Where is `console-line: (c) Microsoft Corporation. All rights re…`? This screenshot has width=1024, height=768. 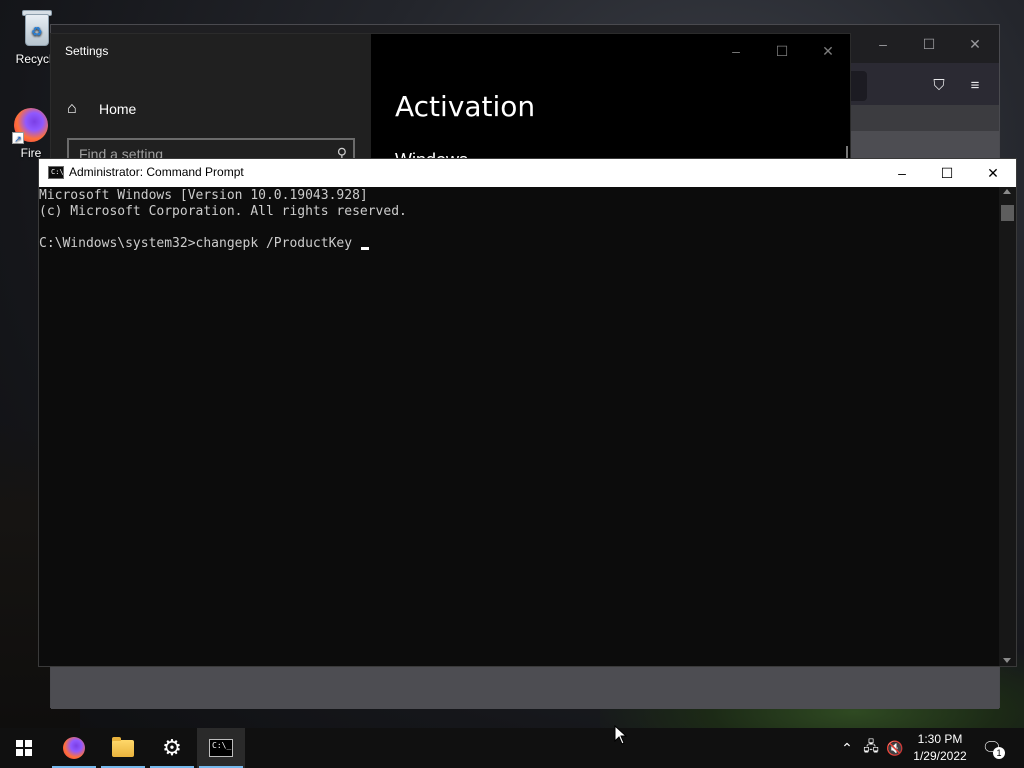 console-line: (c) Microsoft Corporation. All rights re… is located at coordinates (223, 211).